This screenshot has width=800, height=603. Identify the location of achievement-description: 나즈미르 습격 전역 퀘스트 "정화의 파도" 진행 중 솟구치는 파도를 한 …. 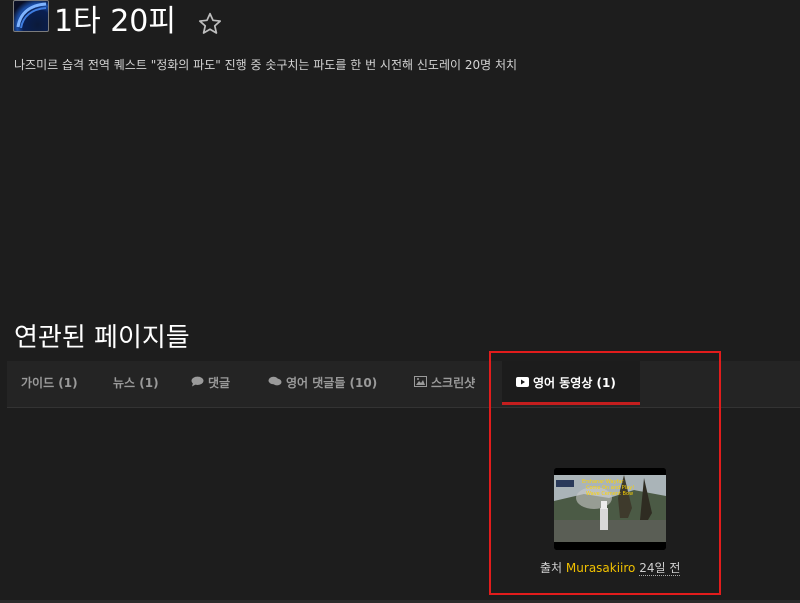
(266, 65).